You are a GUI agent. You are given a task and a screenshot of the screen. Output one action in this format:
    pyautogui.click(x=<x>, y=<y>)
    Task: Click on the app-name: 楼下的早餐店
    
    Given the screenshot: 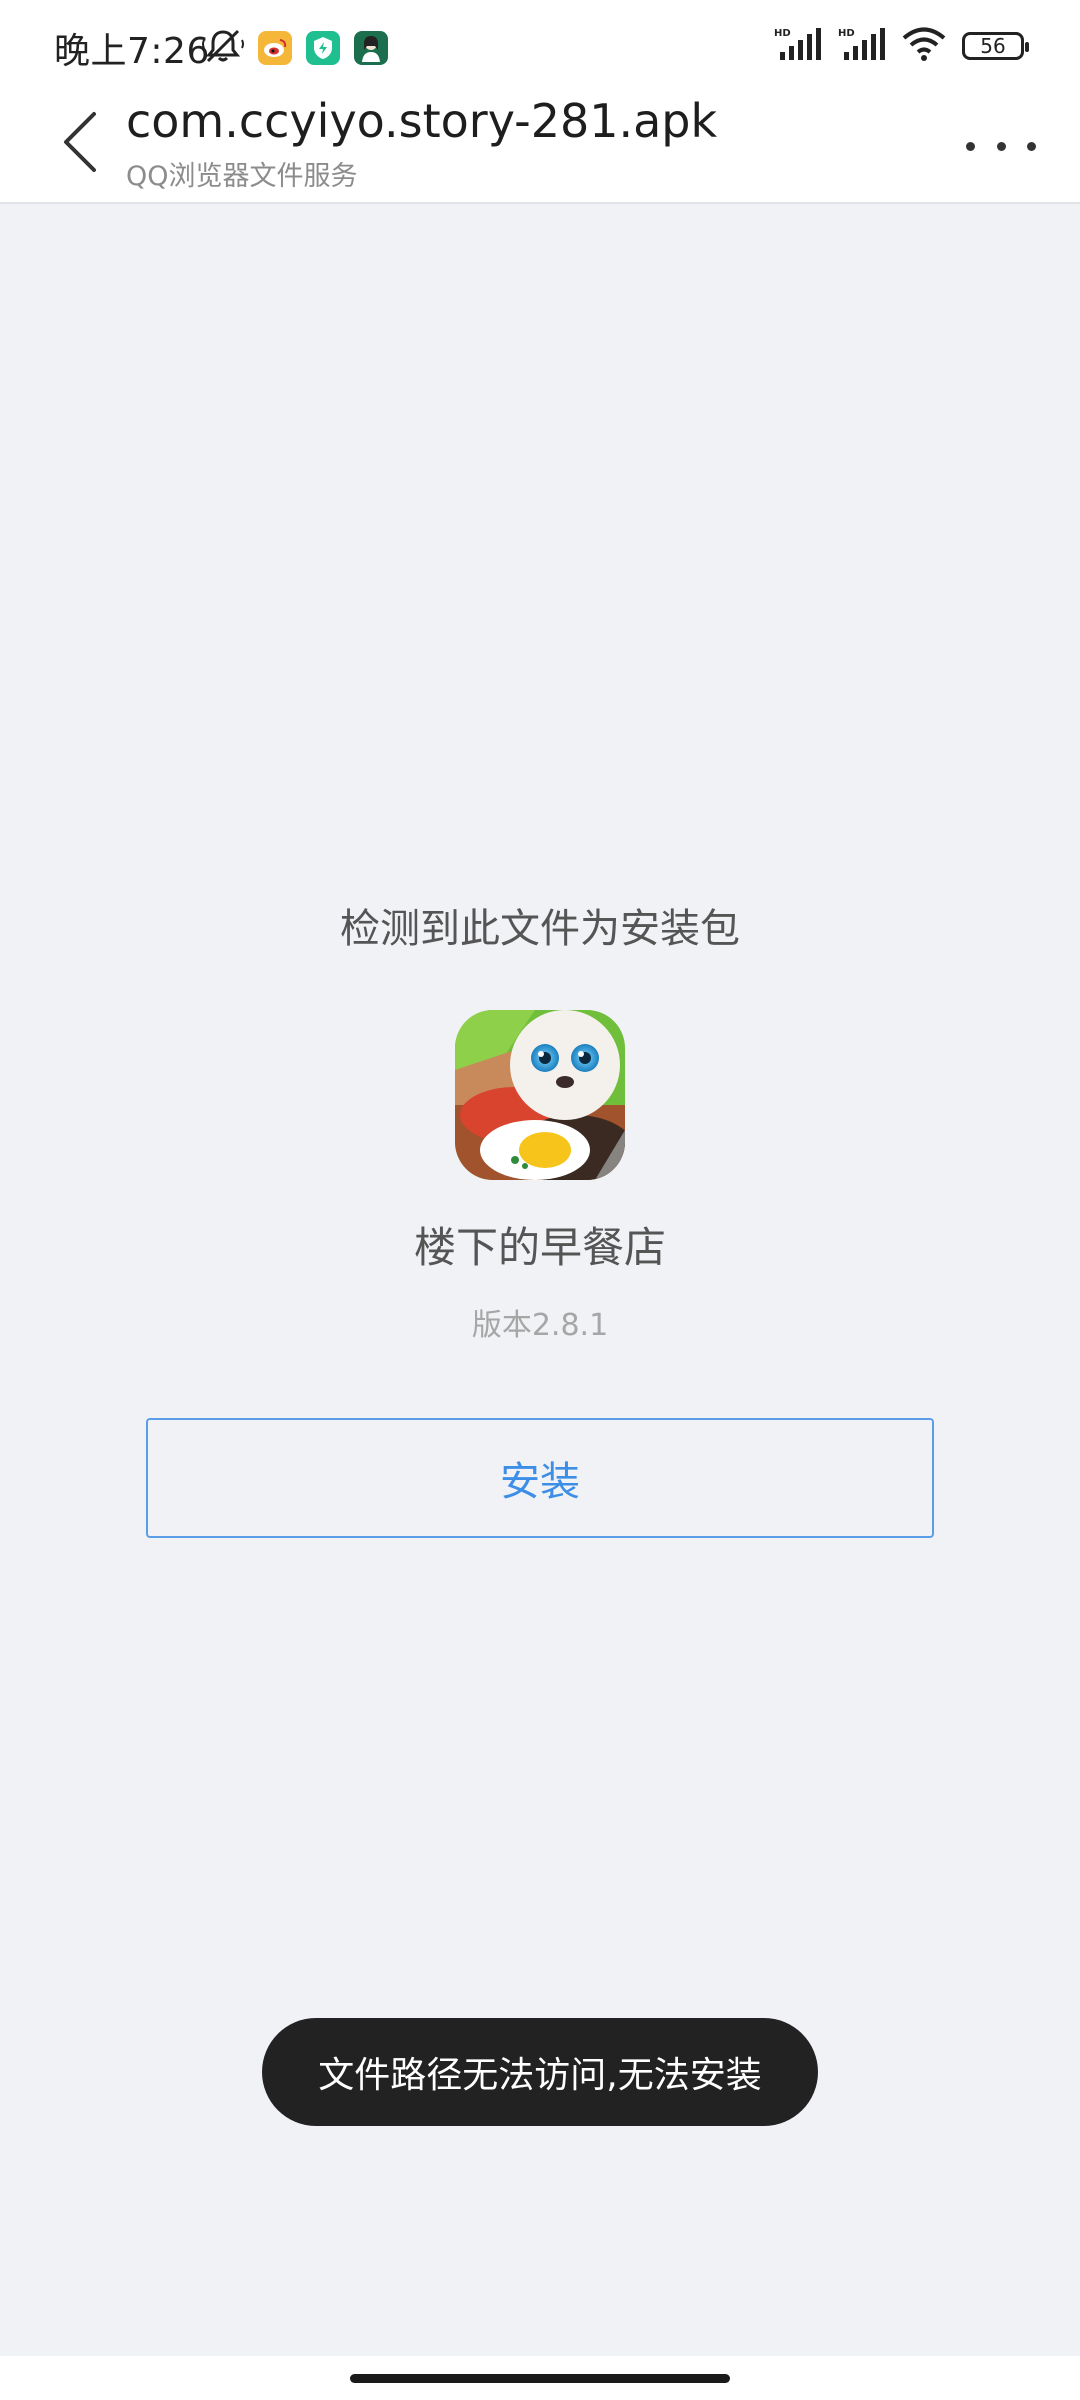 What is the action you would take?
    pyautogui.click(x=539, y=1247)
    